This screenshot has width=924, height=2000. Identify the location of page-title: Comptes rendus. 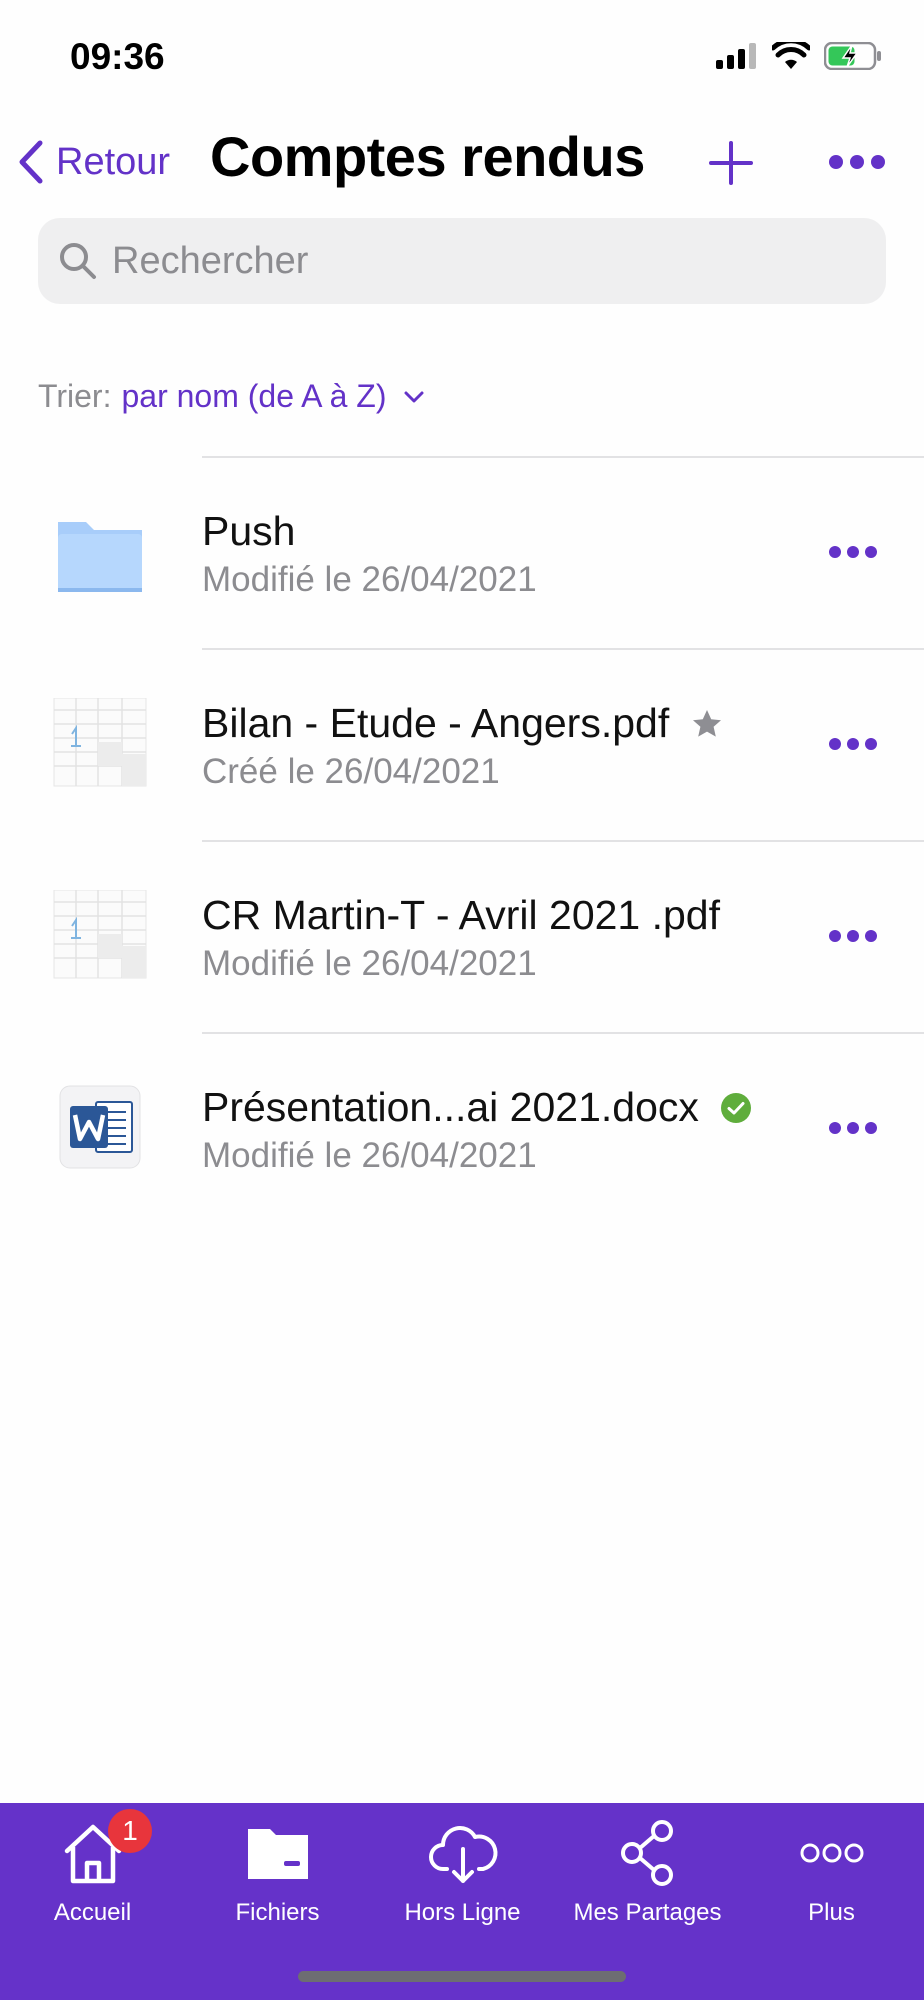
(427, 156).